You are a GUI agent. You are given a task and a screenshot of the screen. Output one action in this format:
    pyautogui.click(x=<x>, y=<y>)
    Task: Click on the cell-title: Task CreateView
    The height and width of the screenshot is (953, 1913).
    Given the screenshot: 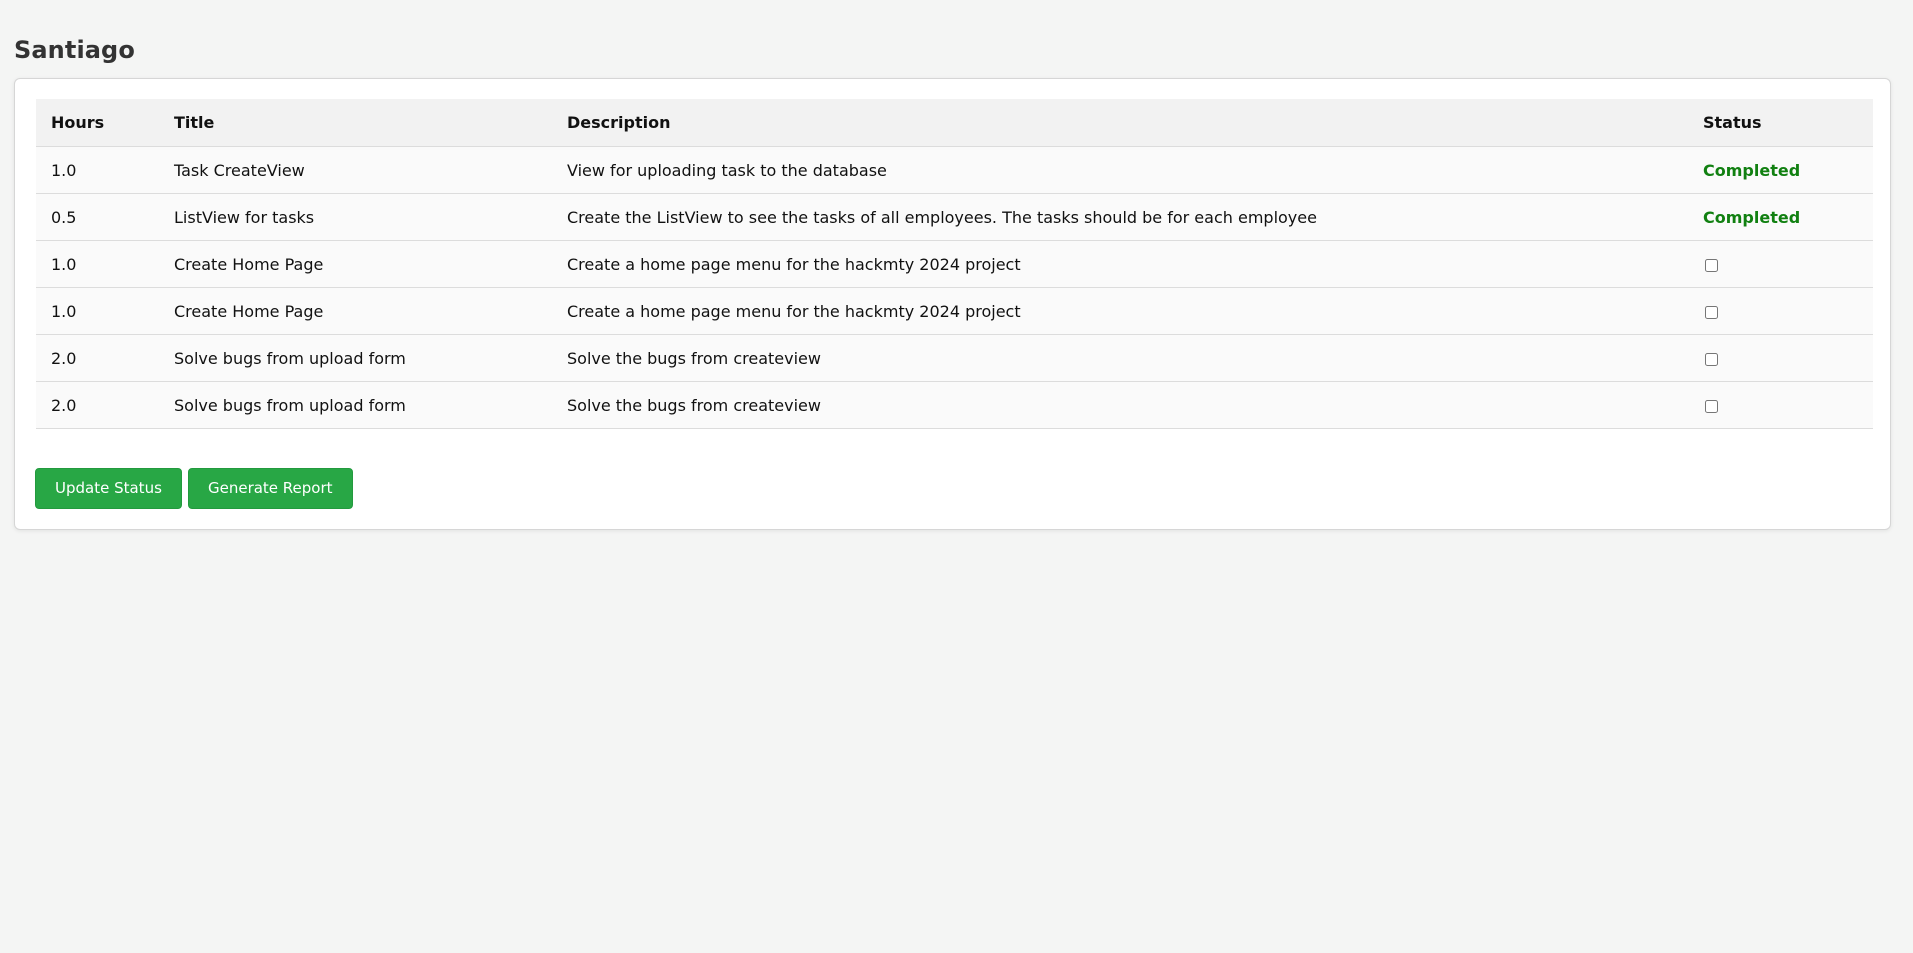 What is the action you would take?
    pyautogui.click(x=355, y=170)
    